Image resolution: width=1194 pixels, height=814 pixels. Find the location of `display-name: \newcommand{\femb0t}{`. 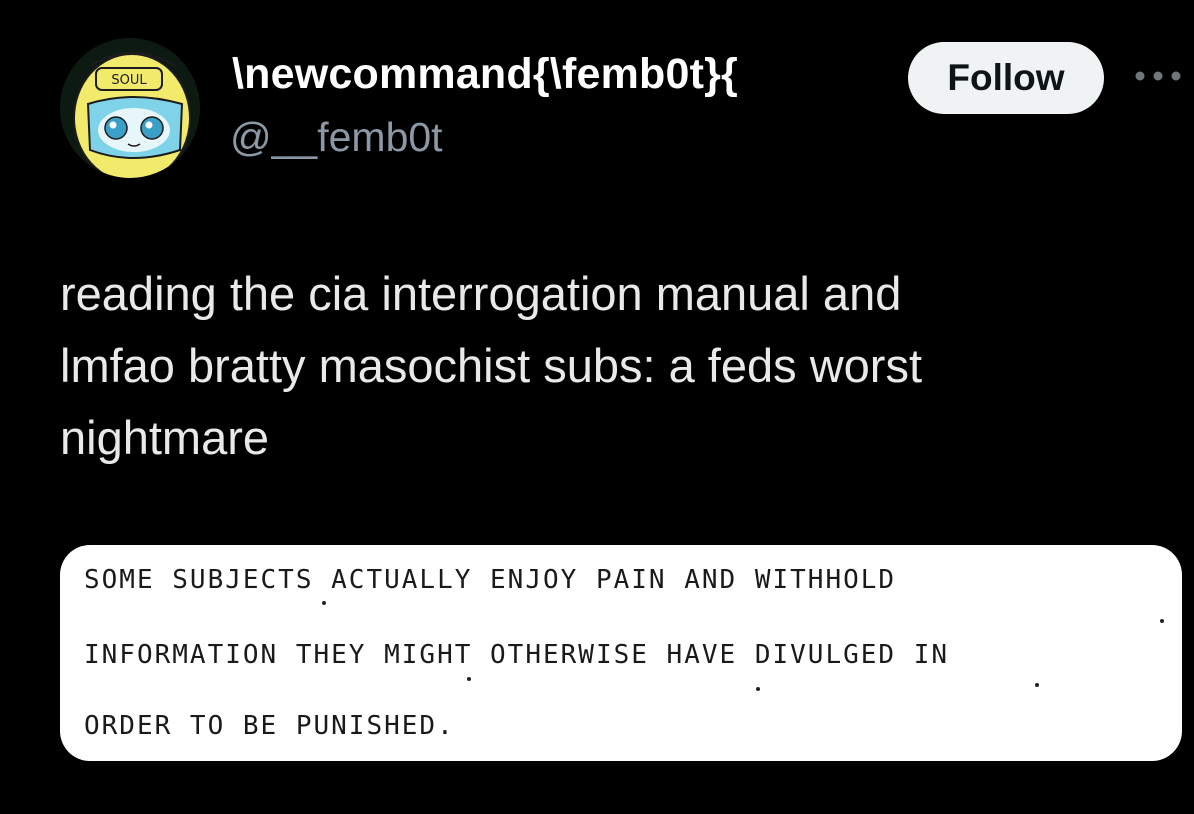

display-name: \newcommand{\femb0t}{ is located at coordinates (485, 74).